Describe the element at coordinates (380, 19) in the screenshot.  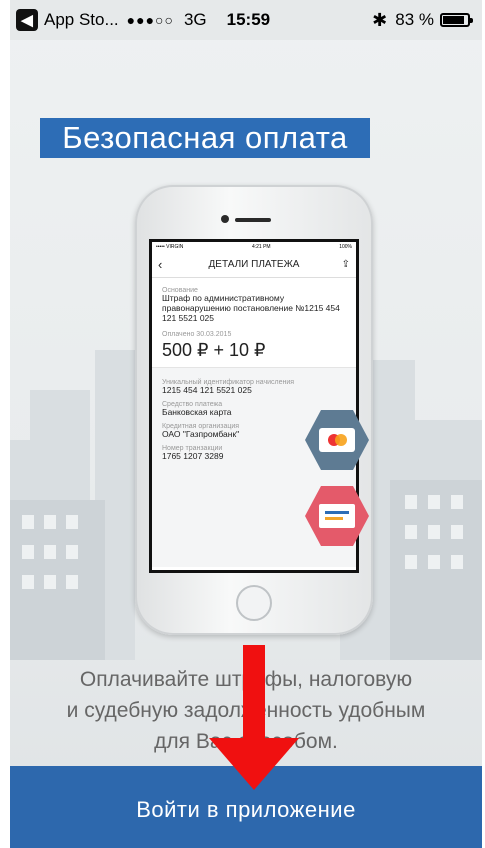
I see `bluetooth-icon: ✱` at that location.